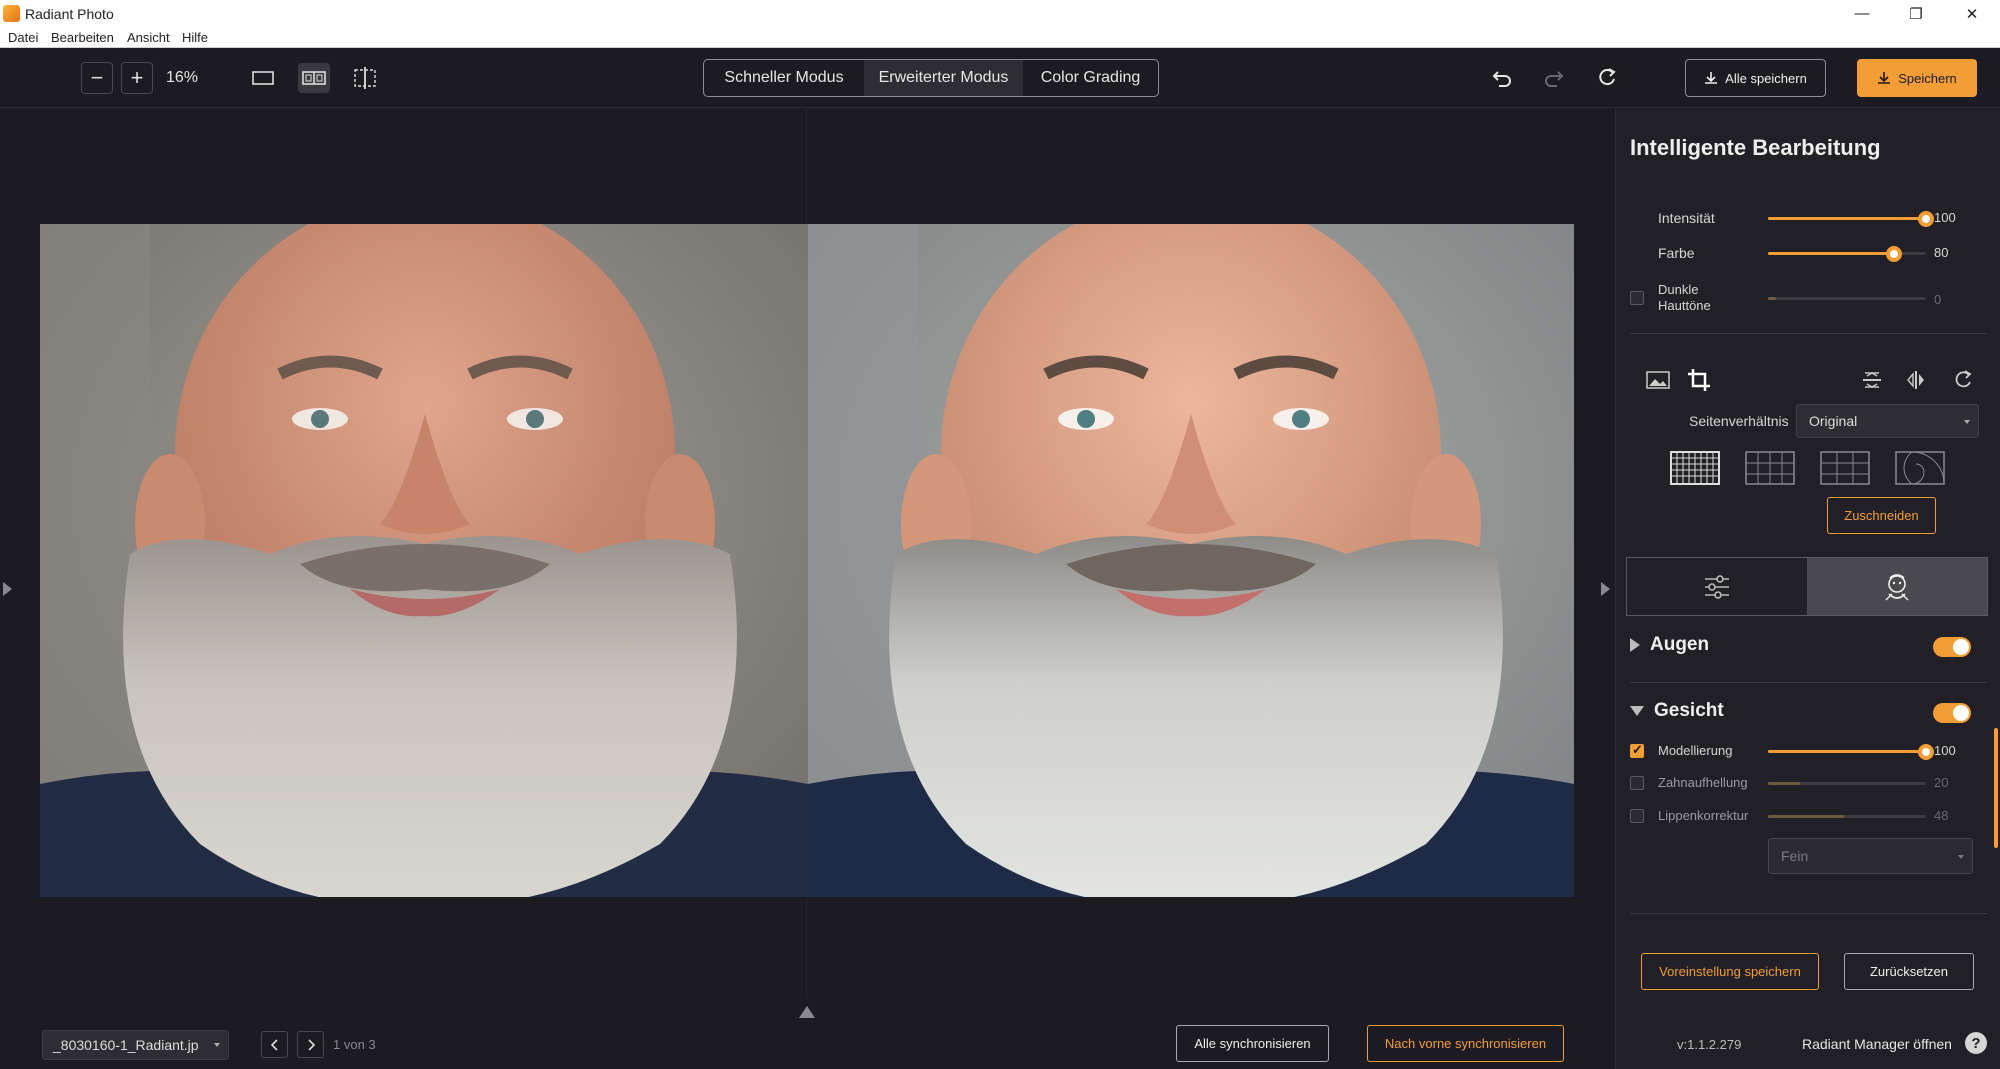  Describe the element at coordinates (1755, 78) in the screenshot. I see `save-all-button: Alle speichern` at that location.